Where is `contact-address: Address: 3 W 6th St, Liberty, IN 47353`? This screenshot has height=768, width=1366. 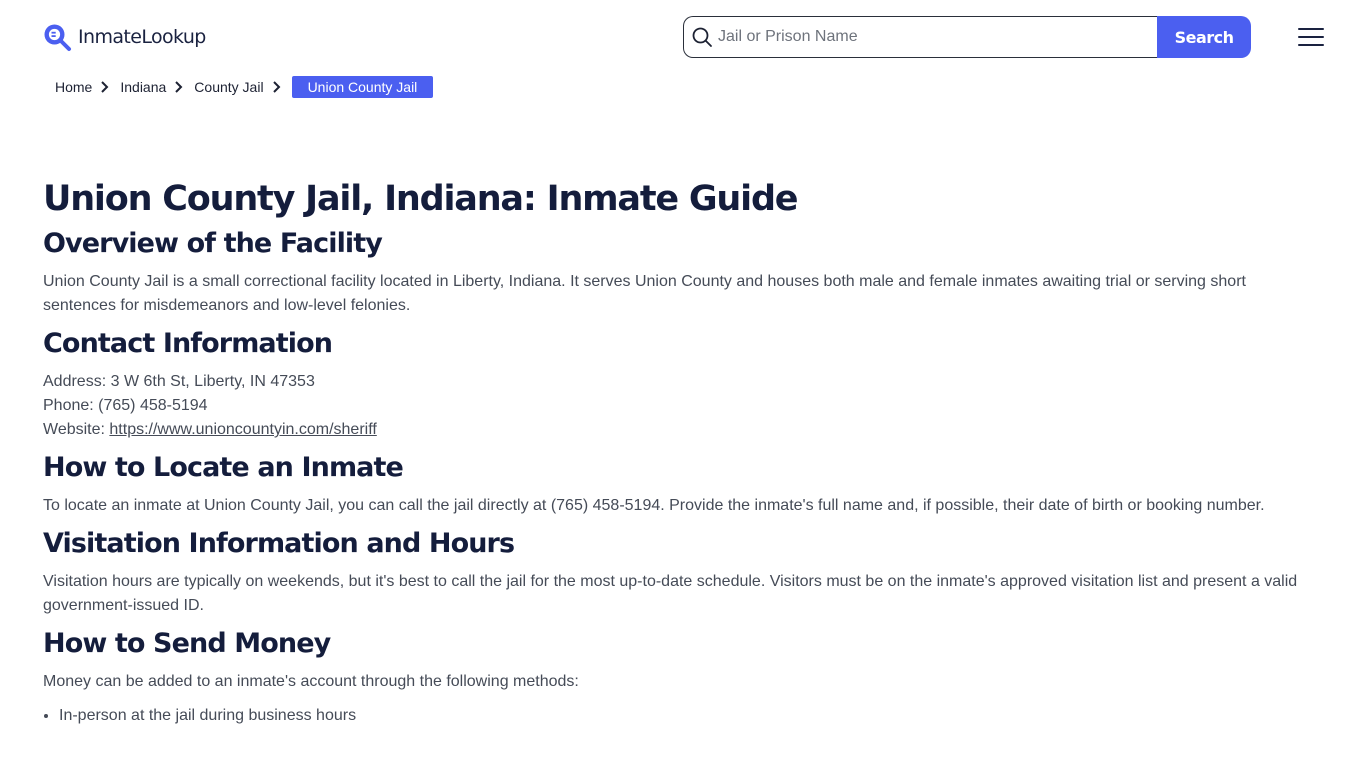 contact-address: Address: 3 W 6th St, Liberty, IN 47353 is located at coordinates (683, 382).